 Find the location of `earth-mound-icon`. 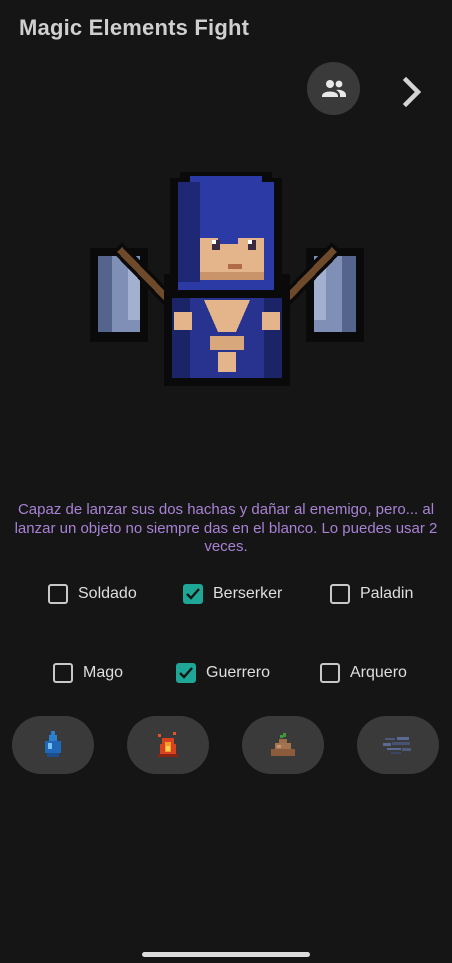

earth-mound-icon is located at coordinates (283, 744).